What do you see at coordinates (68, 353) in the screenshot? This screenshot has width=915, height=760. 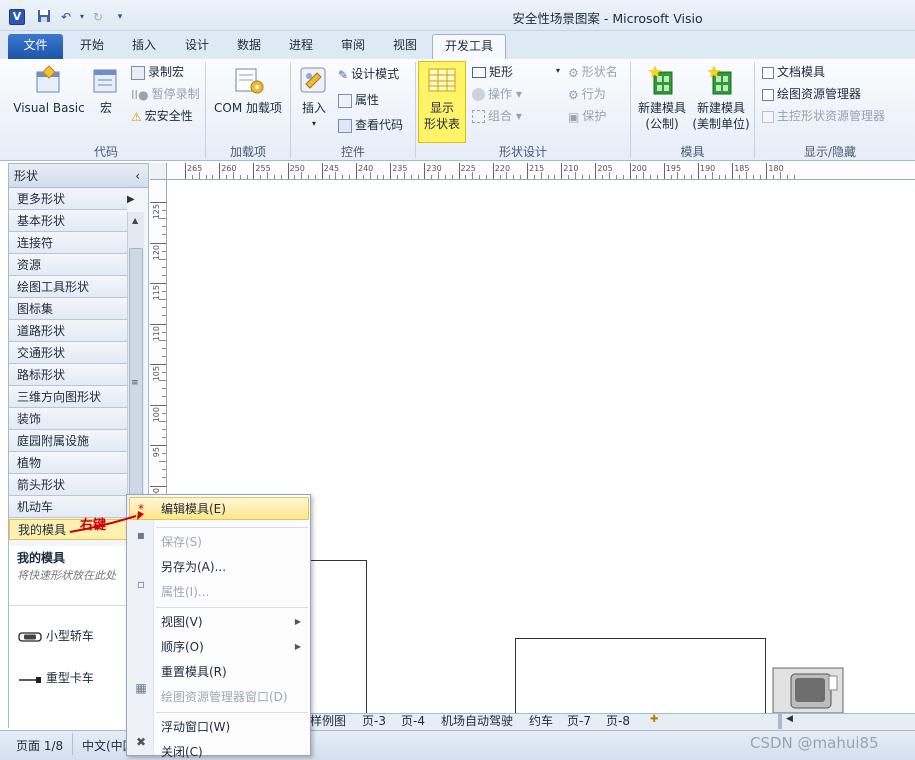 I see `stencil-item-traffic-shapes: 交通形状` at bounding box center [68, 353].